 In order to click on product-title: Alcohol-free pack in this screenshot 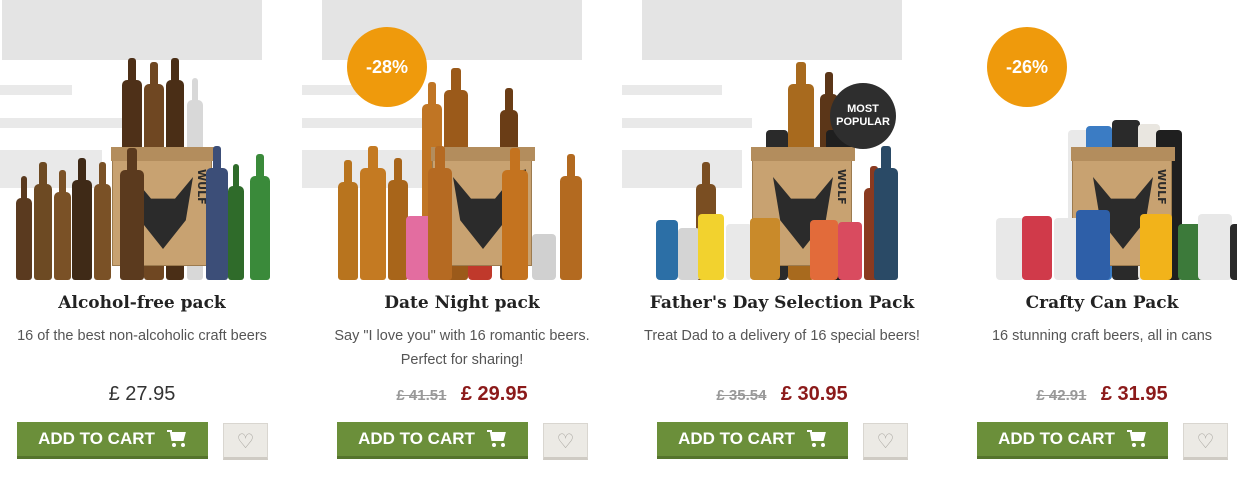, I will do `click(151, 303)`.